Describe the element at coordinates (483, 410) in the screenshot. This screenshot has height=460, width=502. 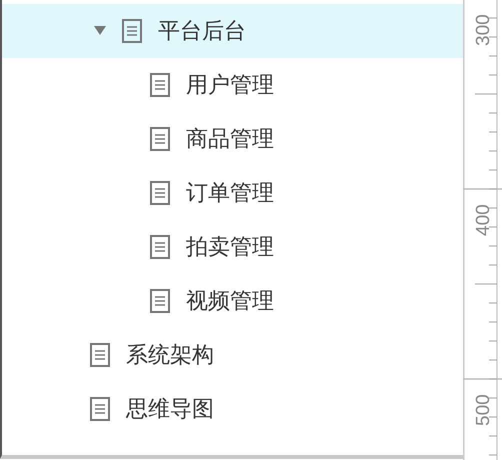
I see `ruler-label: 500` at that location.